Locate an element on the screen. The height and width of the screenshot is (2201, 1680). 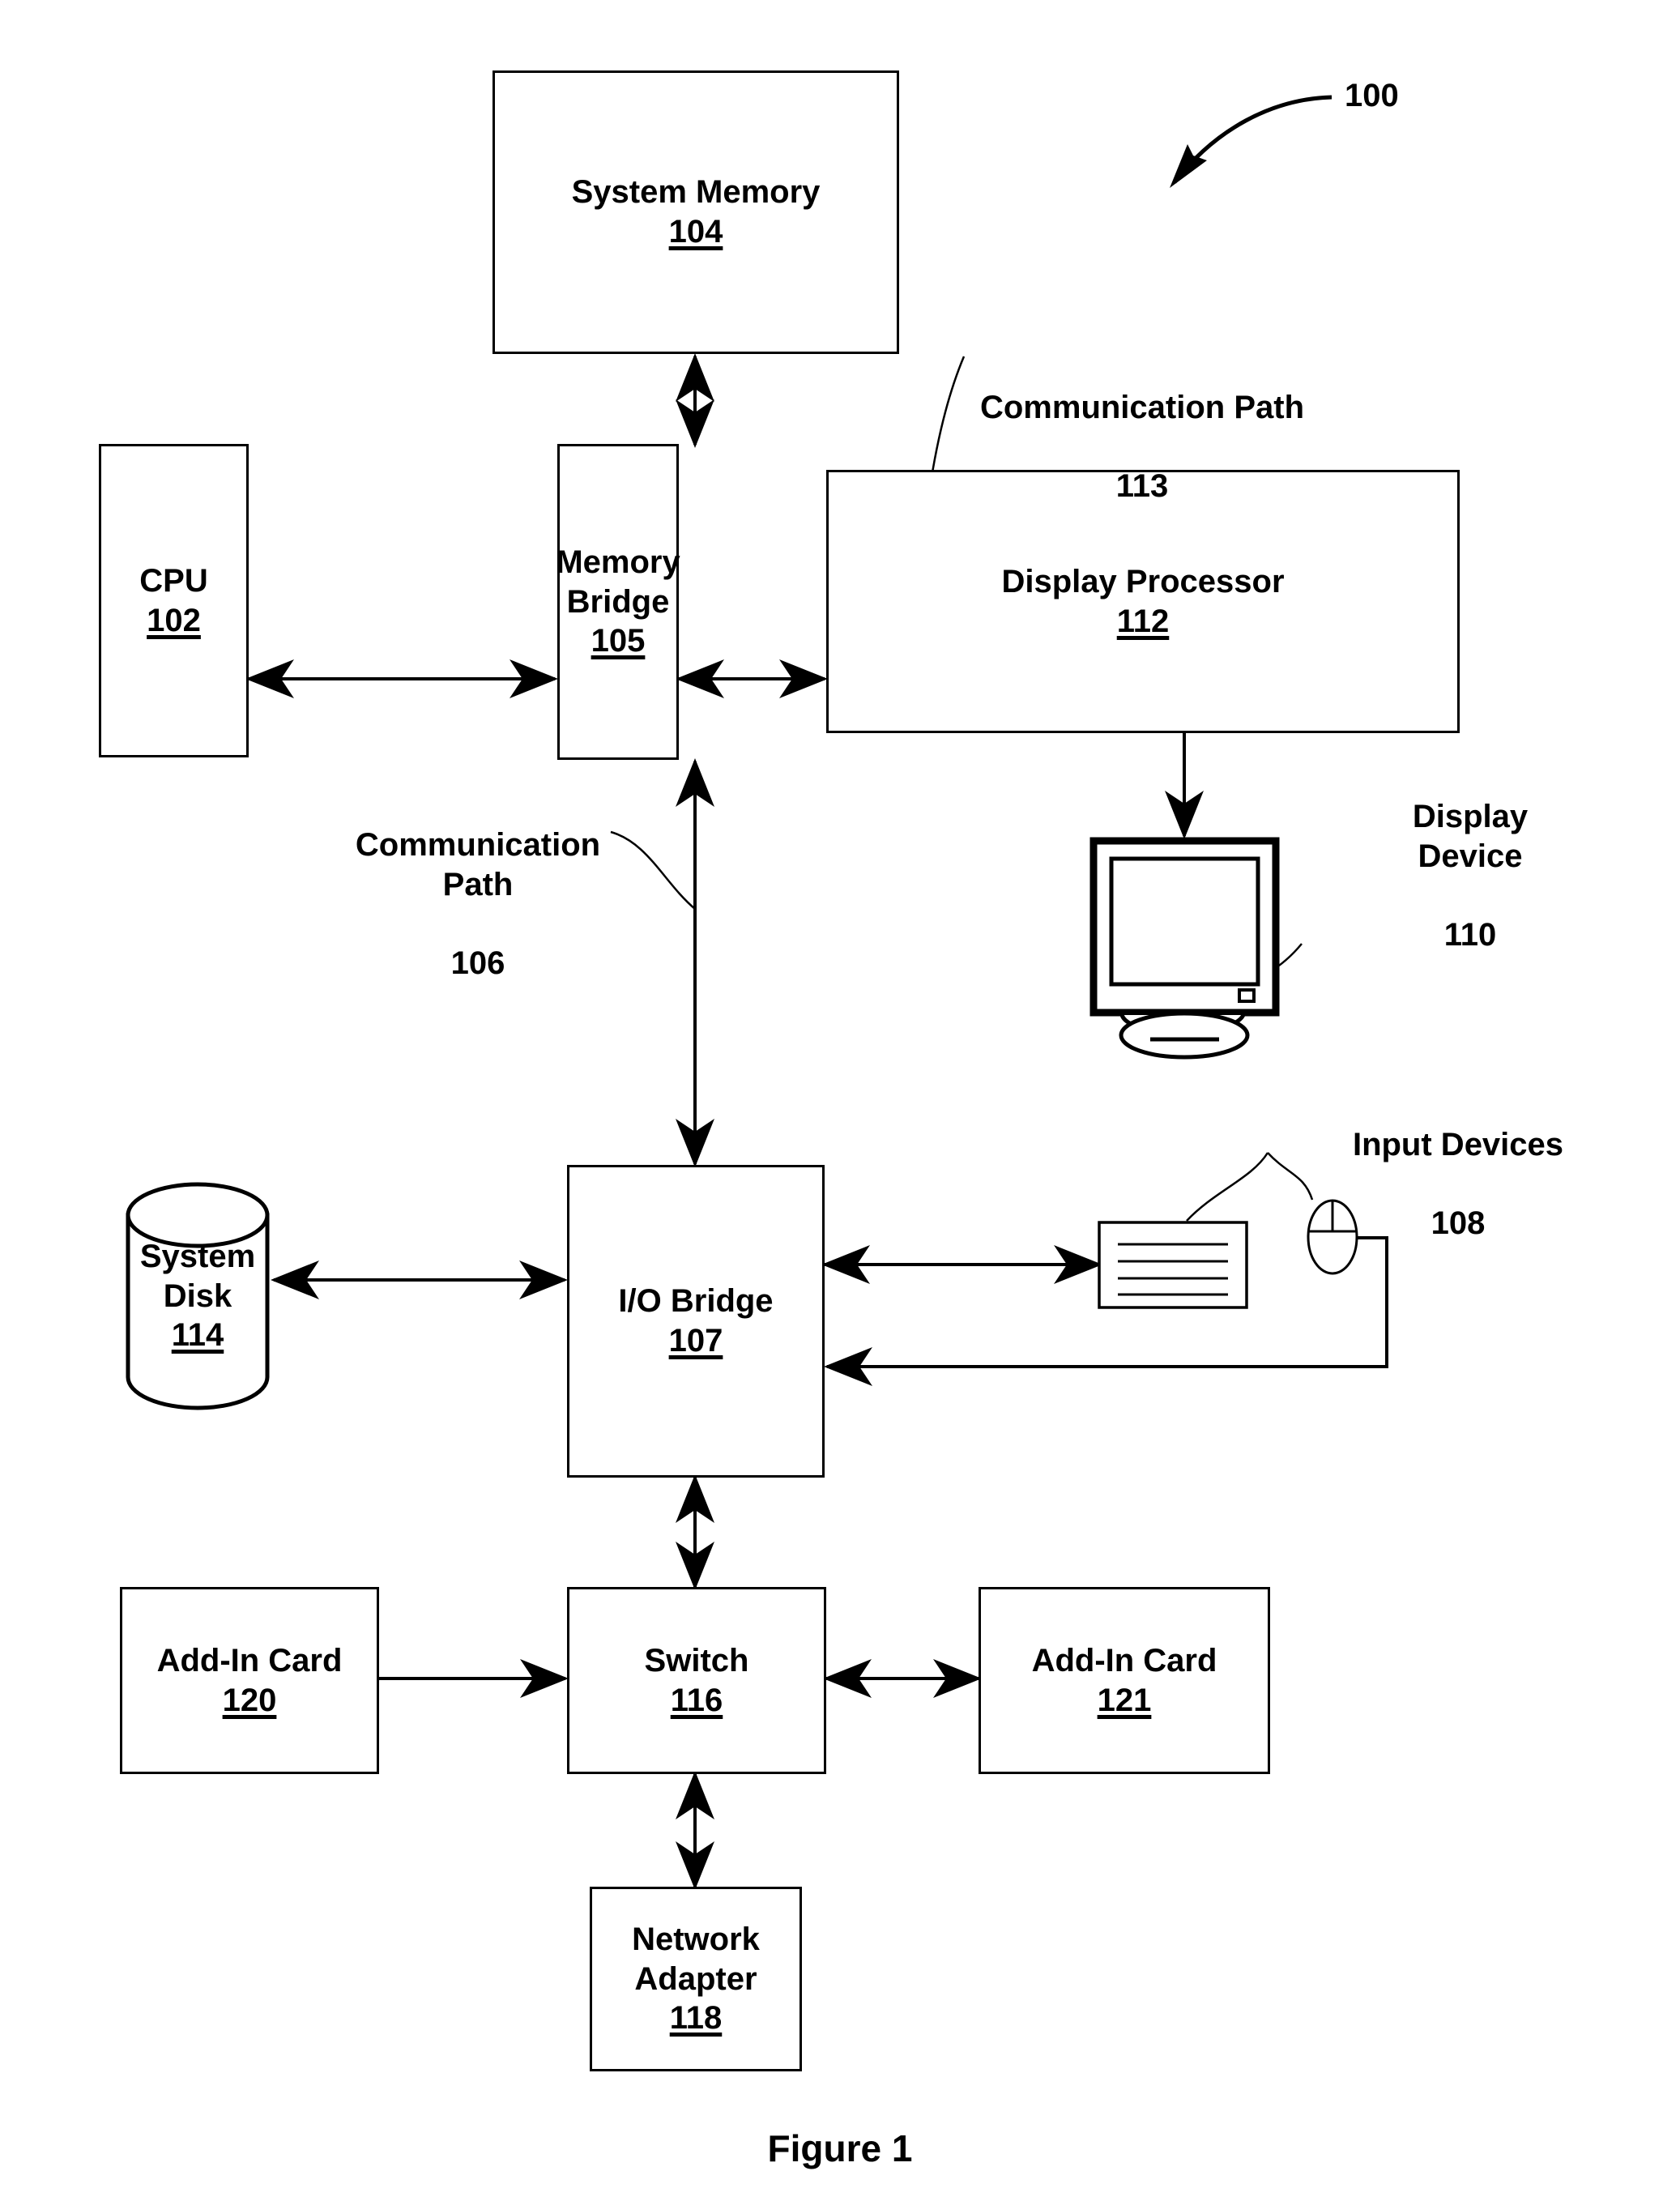
reference-numeral-100-text: 100 is located at coordinates (1372, 95).